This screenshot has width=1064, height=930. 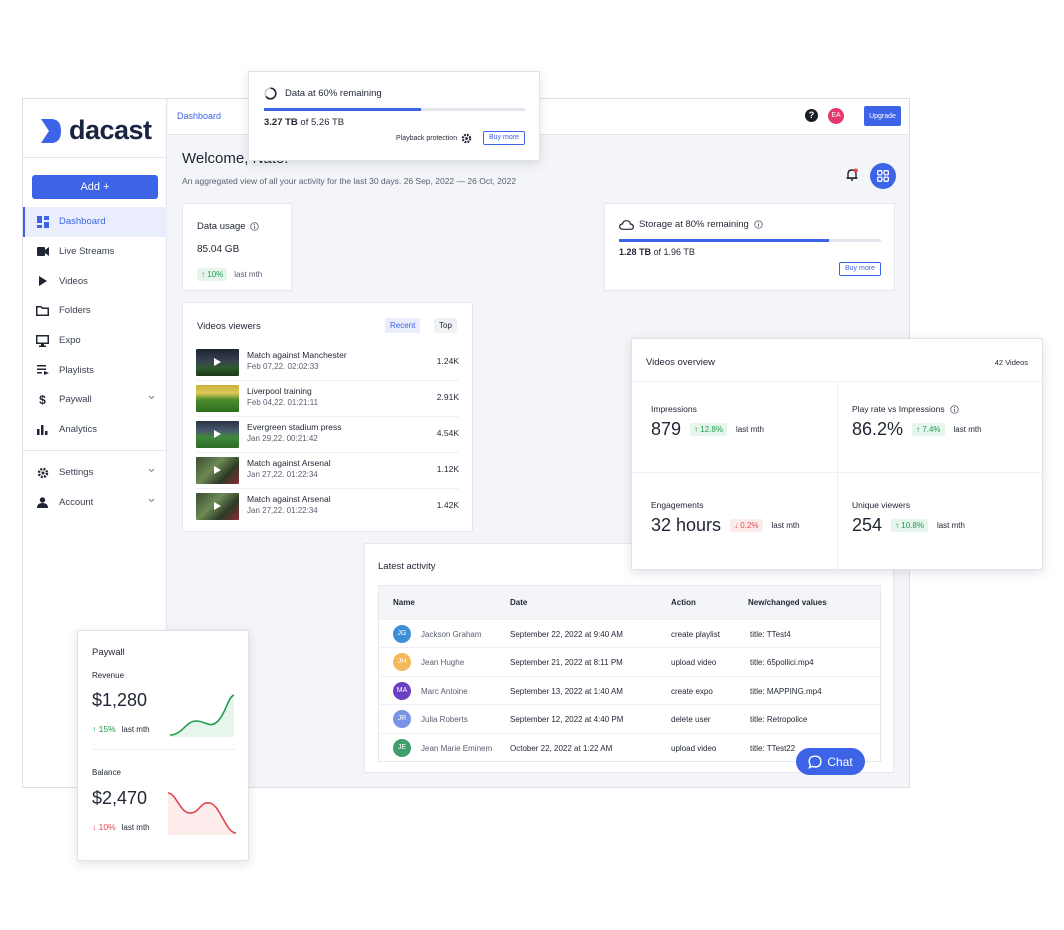 What do you see at coordinates (786, 691) in the screenshot?
I see `activity-value: title: MAPPING.mp4` at bounding box center [786, 691].